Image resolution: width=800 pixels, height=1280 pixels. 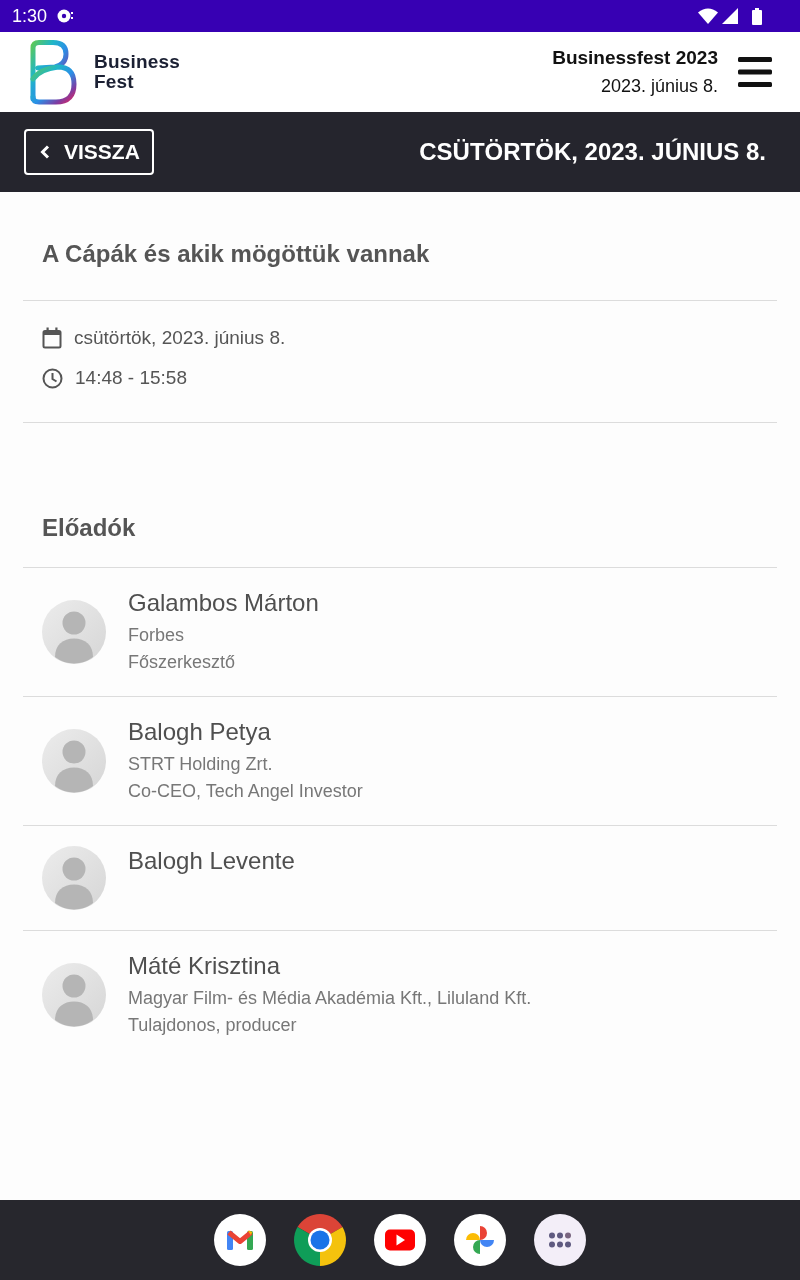 What do you see at coordinates (330, 998) in the screenshot?
I see `speaker-company: Magyar Film- és Média Akadémia Kft., Liluland Kft.` at bounding box center [330, 998].